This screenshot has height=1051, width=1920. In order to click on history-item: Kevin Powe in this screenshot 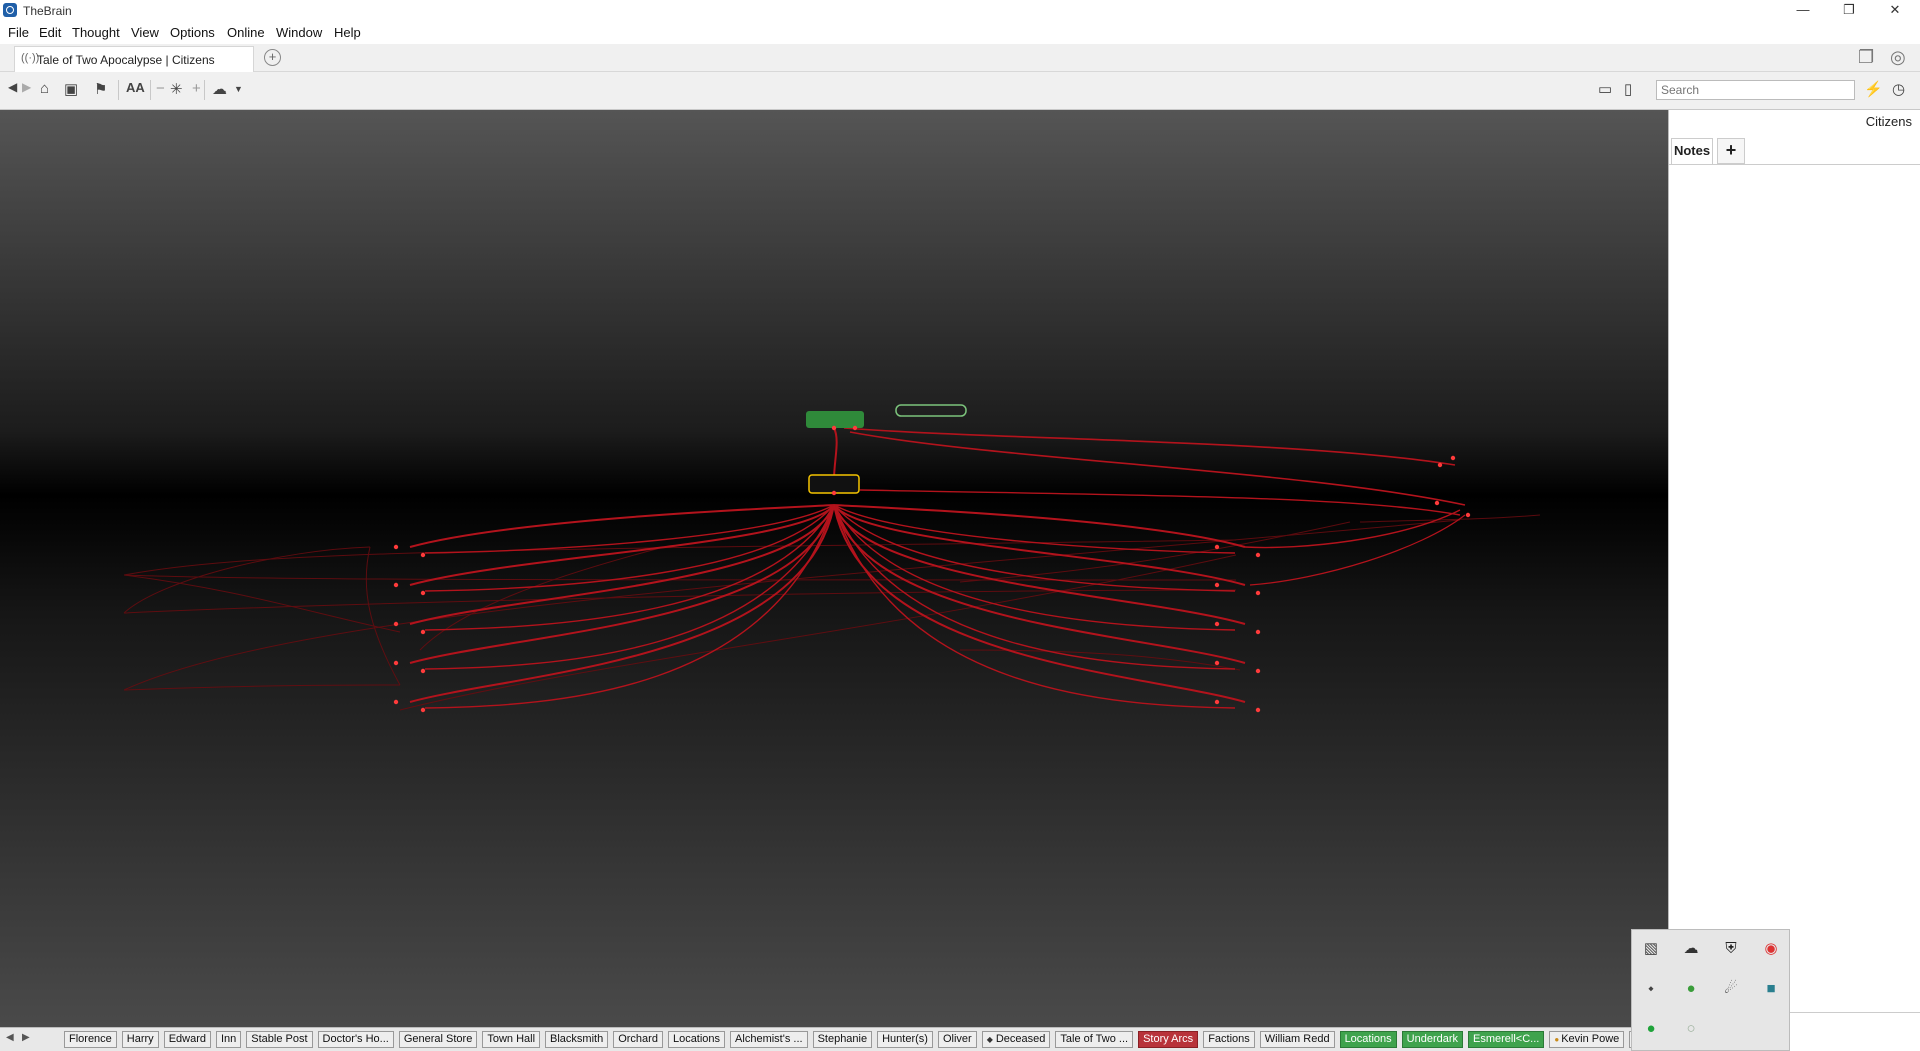, I will do `click(1587, 1039)`.